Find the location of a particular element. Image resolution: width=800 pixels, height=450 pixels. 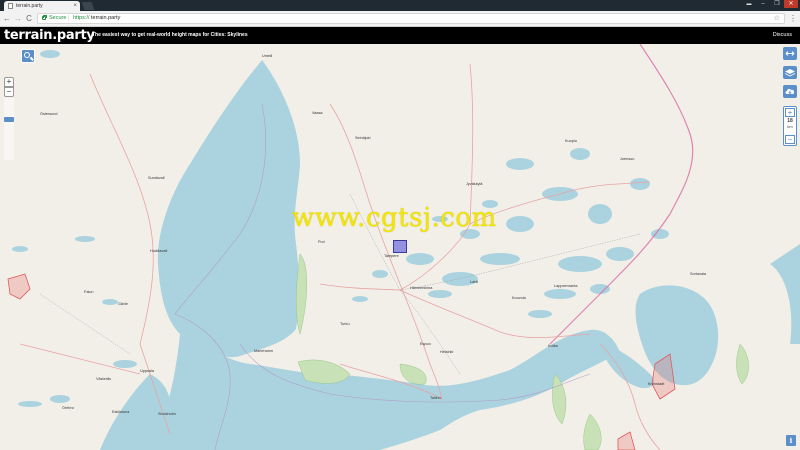

zoom-out-button: − is located at coordinates (9, 92).